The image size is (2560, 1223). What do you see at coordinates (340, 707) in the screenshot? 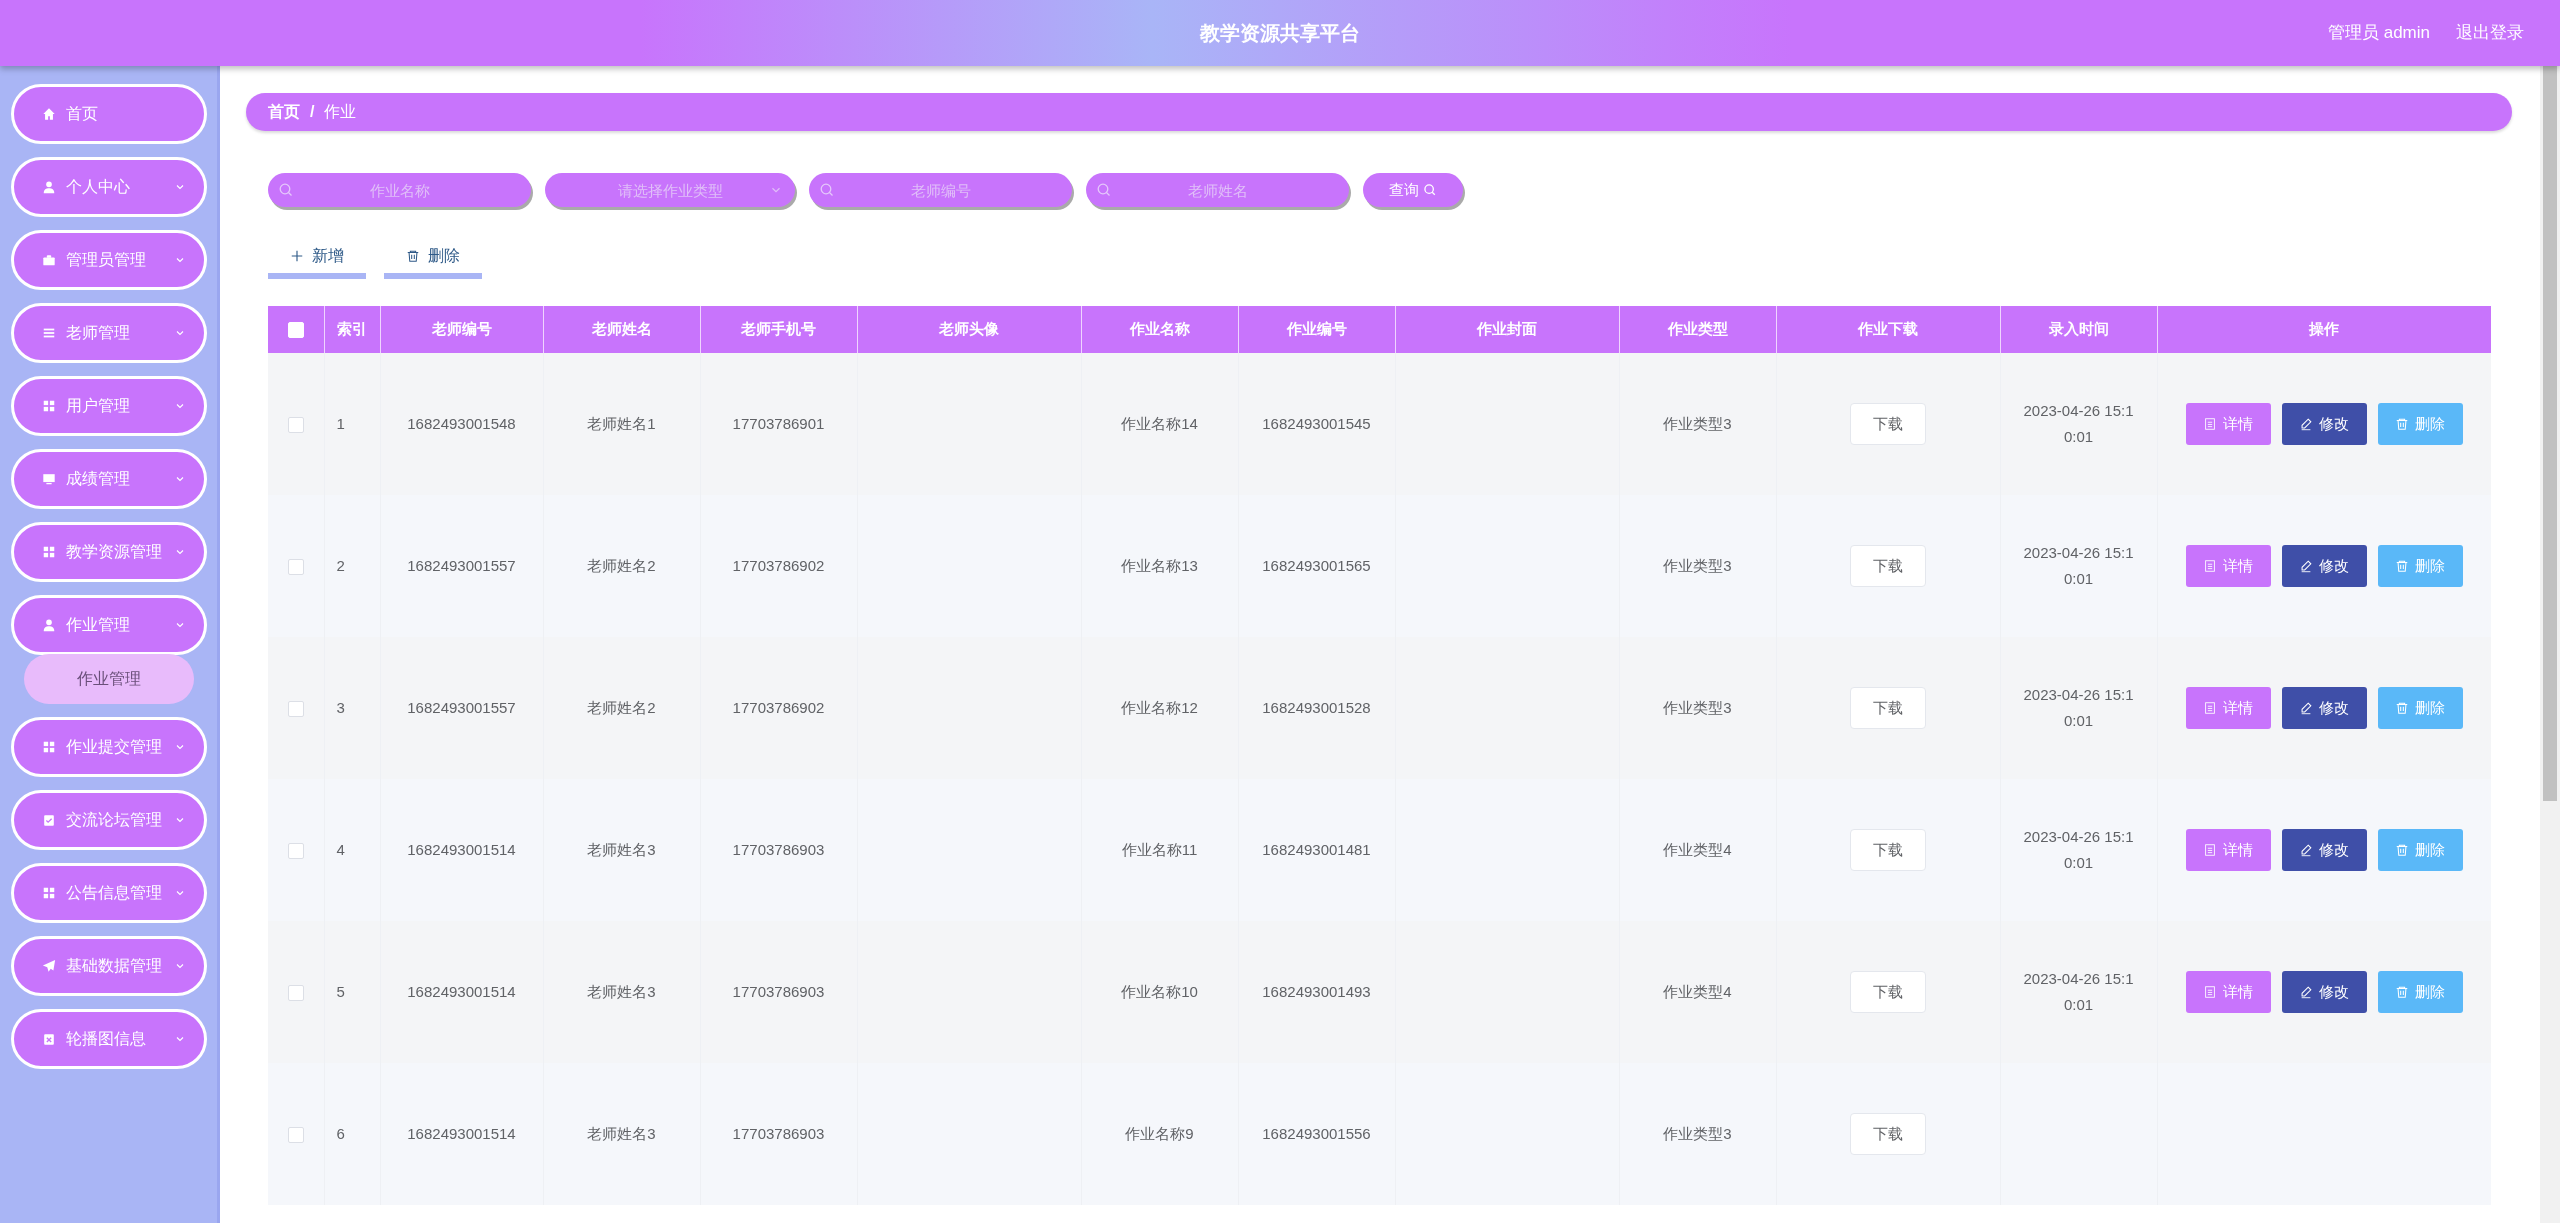
I see `table-cell: 3` at bounding box center [340, 707].